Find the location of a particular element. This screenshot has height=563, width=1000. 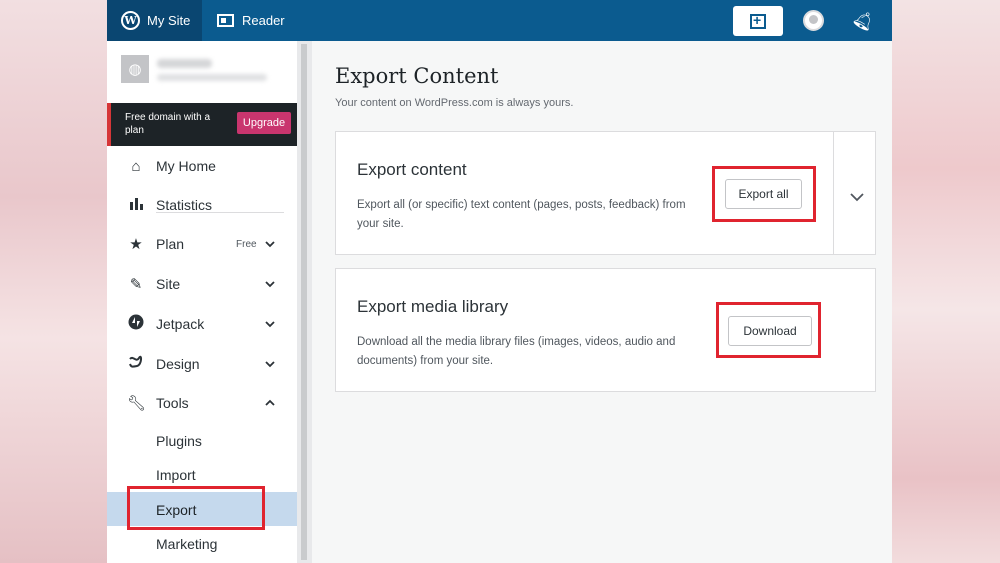

write-post-button is located at coordinates (758, 21).